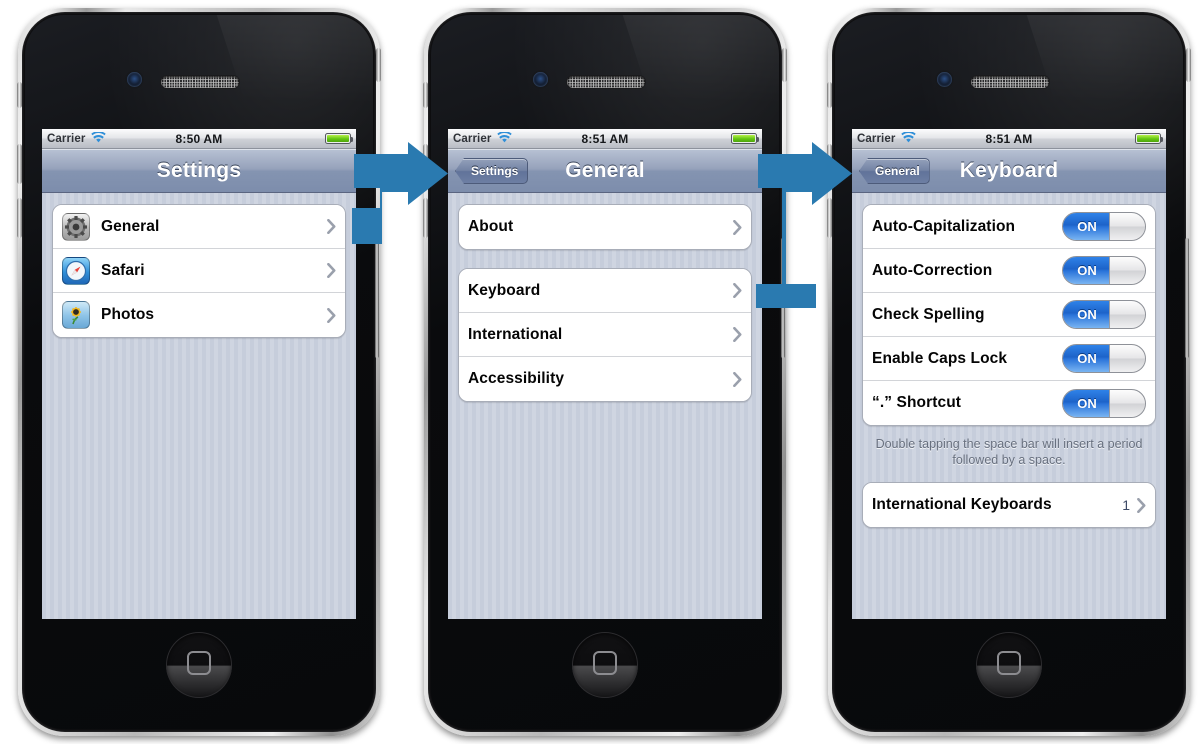 This screenshot has width=1200, height=744. I want to click on list-group: About, so click(605, 227).